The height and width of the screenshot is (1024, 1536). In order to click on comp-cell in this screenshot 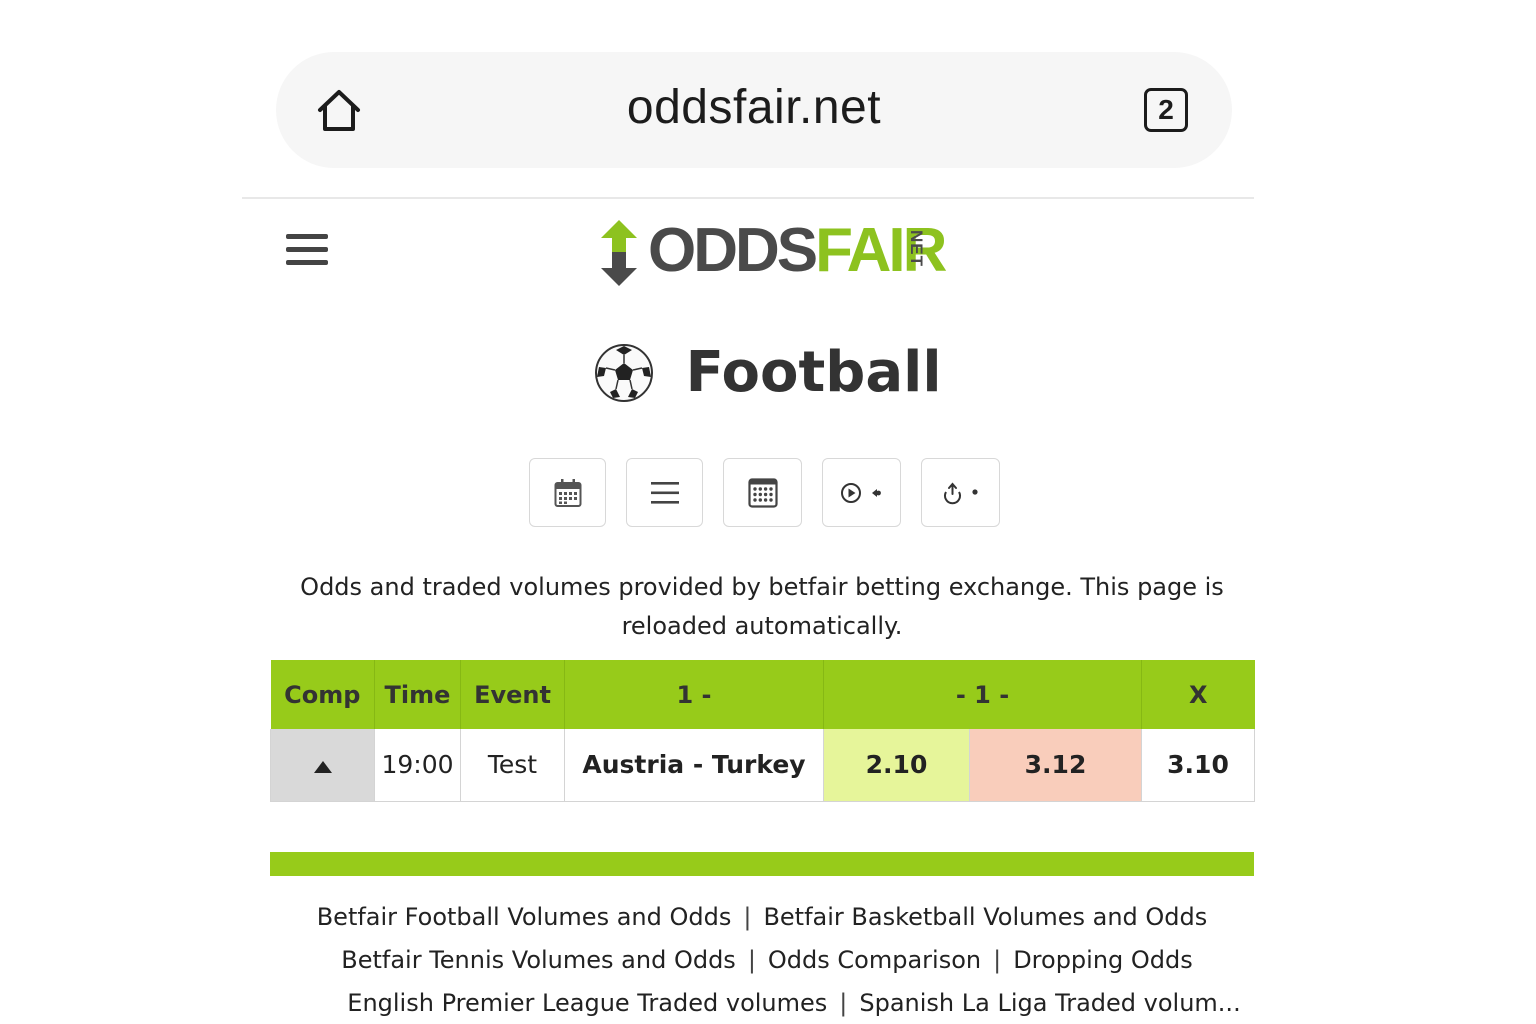, I will do `click(322, 765)`.